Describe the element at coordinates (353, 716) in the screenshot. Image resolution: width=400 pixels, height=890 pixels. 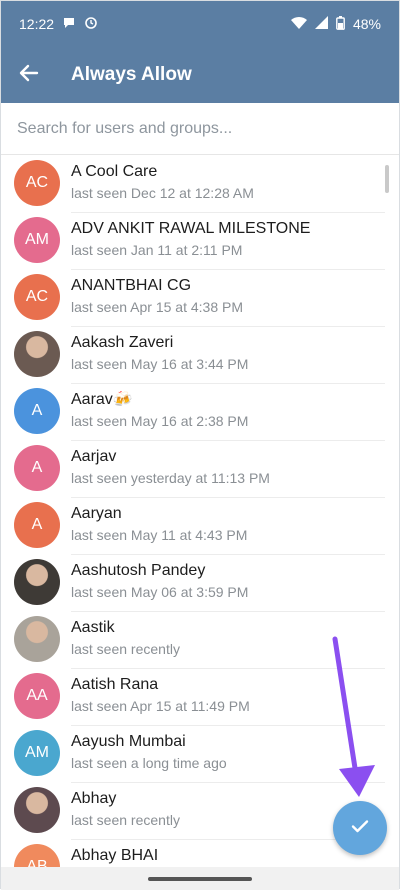
I see `annotation-arrow` at that location.